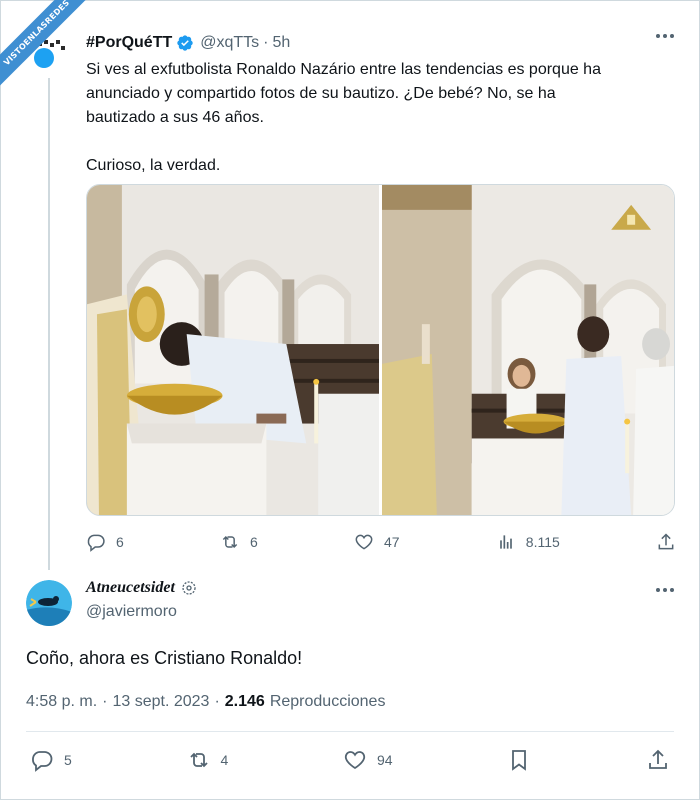 This screenshot has height=800, width=700. I want to click on watermark-text: VISTOENLASREDES, so click(49, 47).